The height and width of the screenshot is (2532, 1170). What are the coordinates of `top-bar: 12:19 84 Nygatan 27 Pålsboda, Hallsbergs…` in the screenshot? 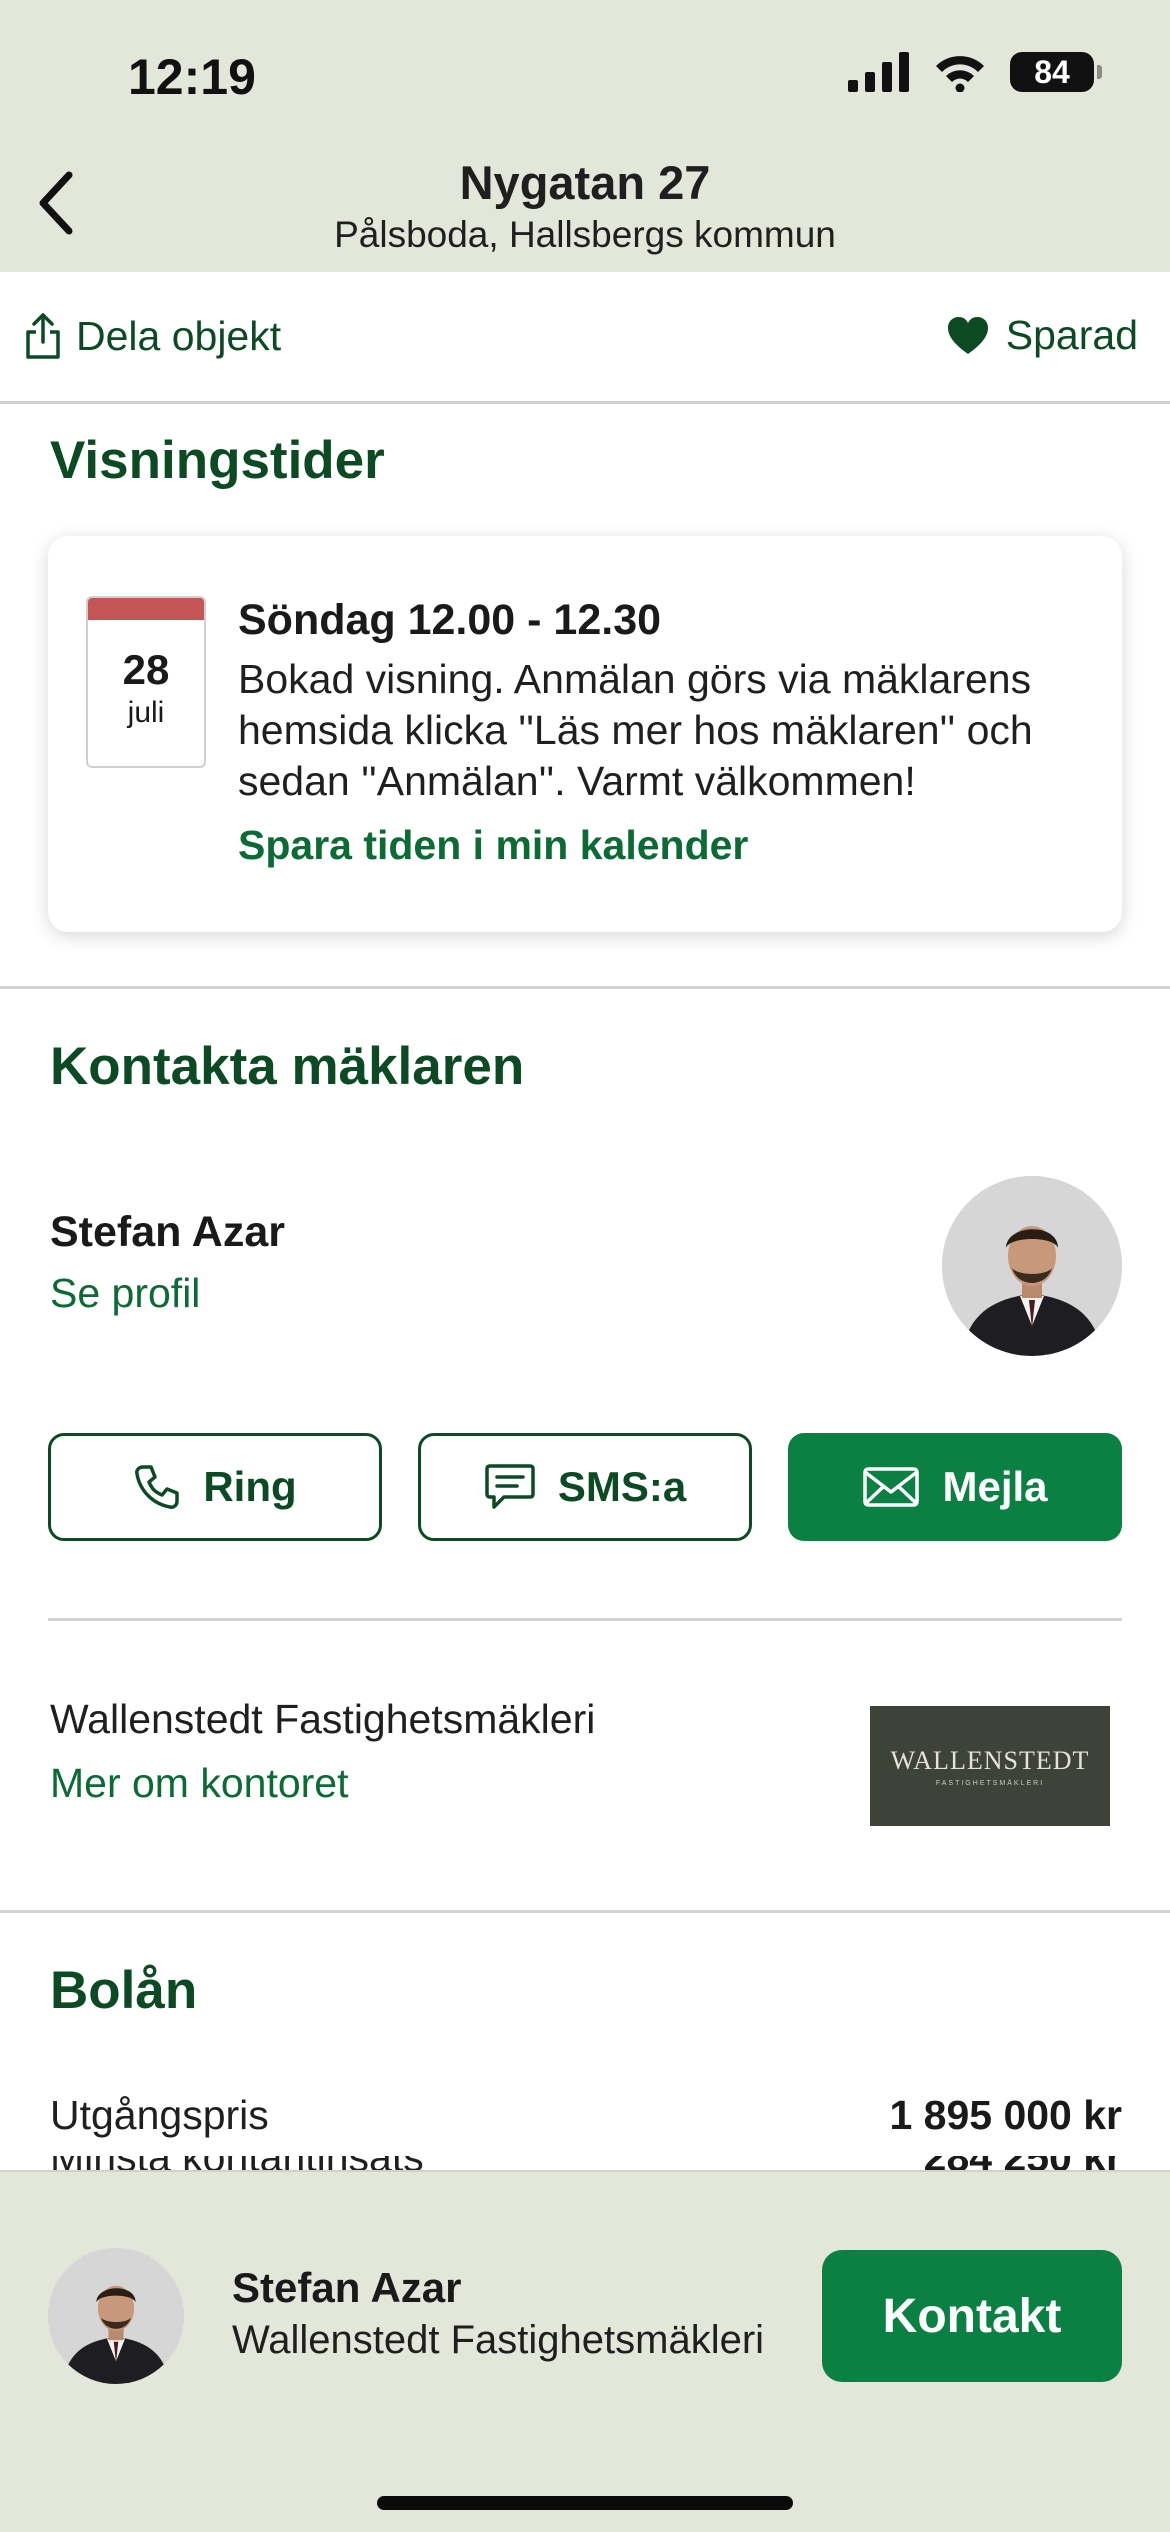 It's located at (585, 136).